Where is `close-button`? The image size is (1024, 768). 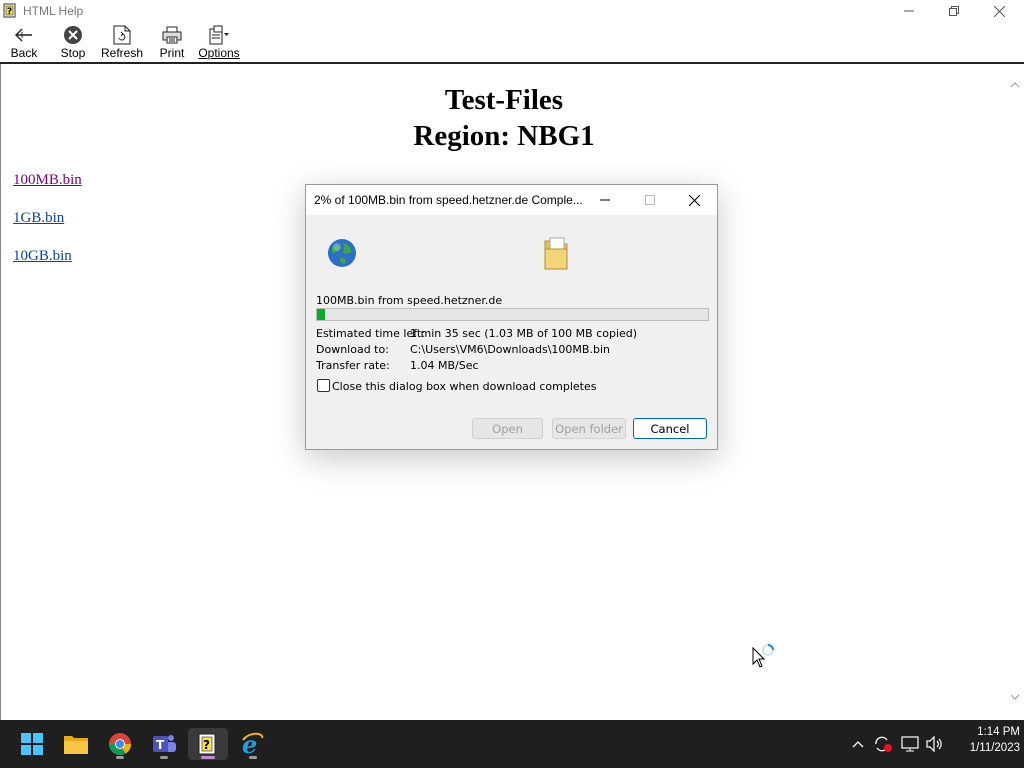
close-button is located at coordinates (999, 11).